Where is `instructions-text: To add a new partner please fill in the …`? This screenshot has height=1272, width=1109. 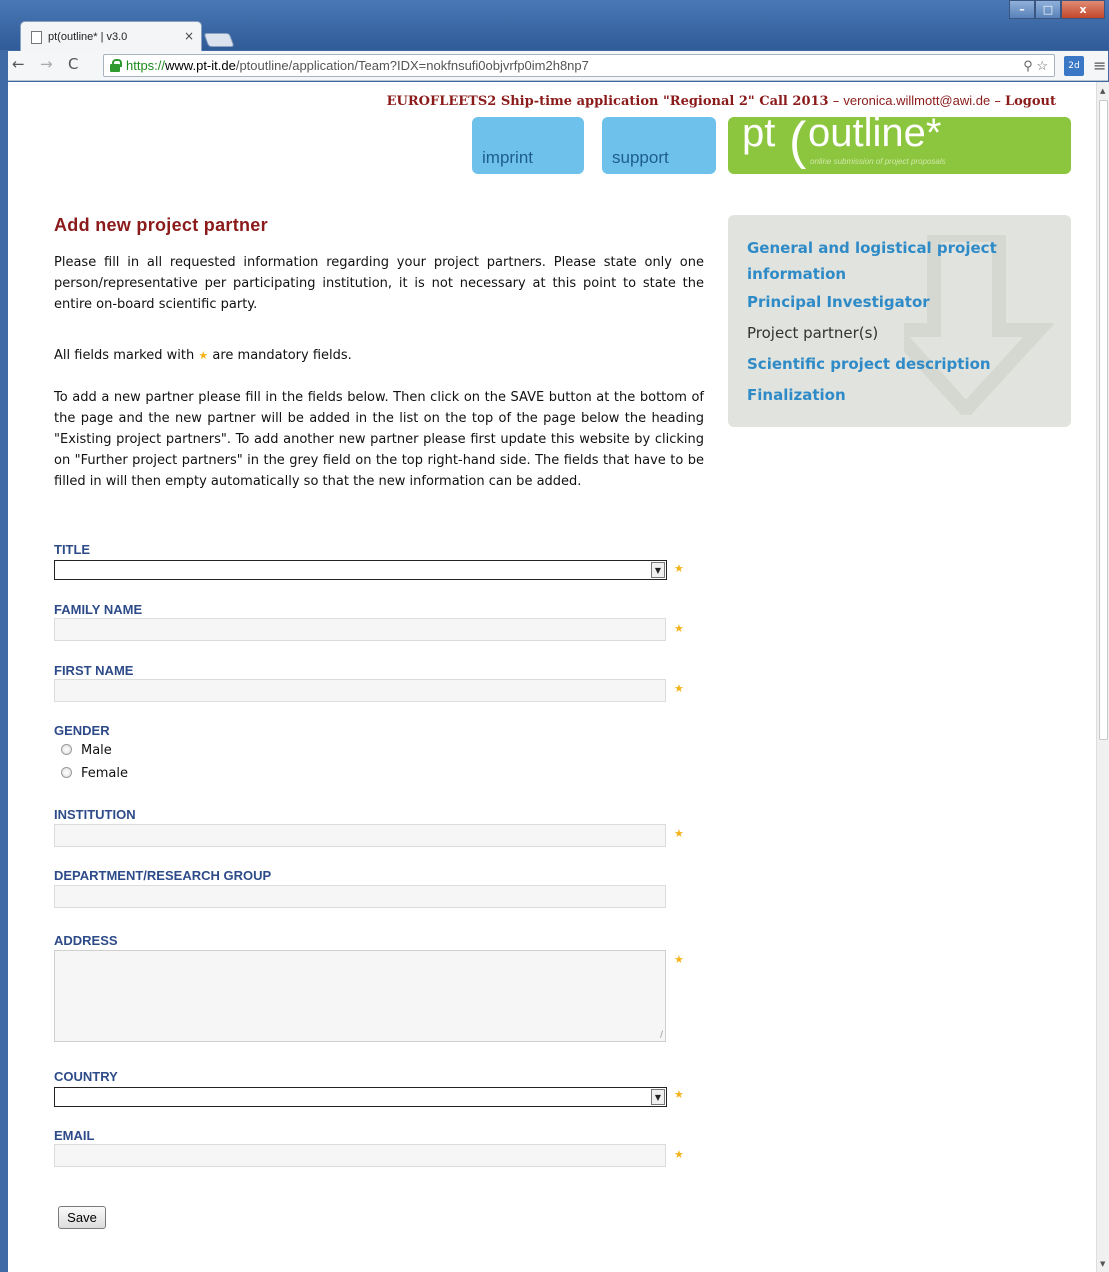 instructions-text: To add a new partner please fill in the … is located at coordinates (379, 439).